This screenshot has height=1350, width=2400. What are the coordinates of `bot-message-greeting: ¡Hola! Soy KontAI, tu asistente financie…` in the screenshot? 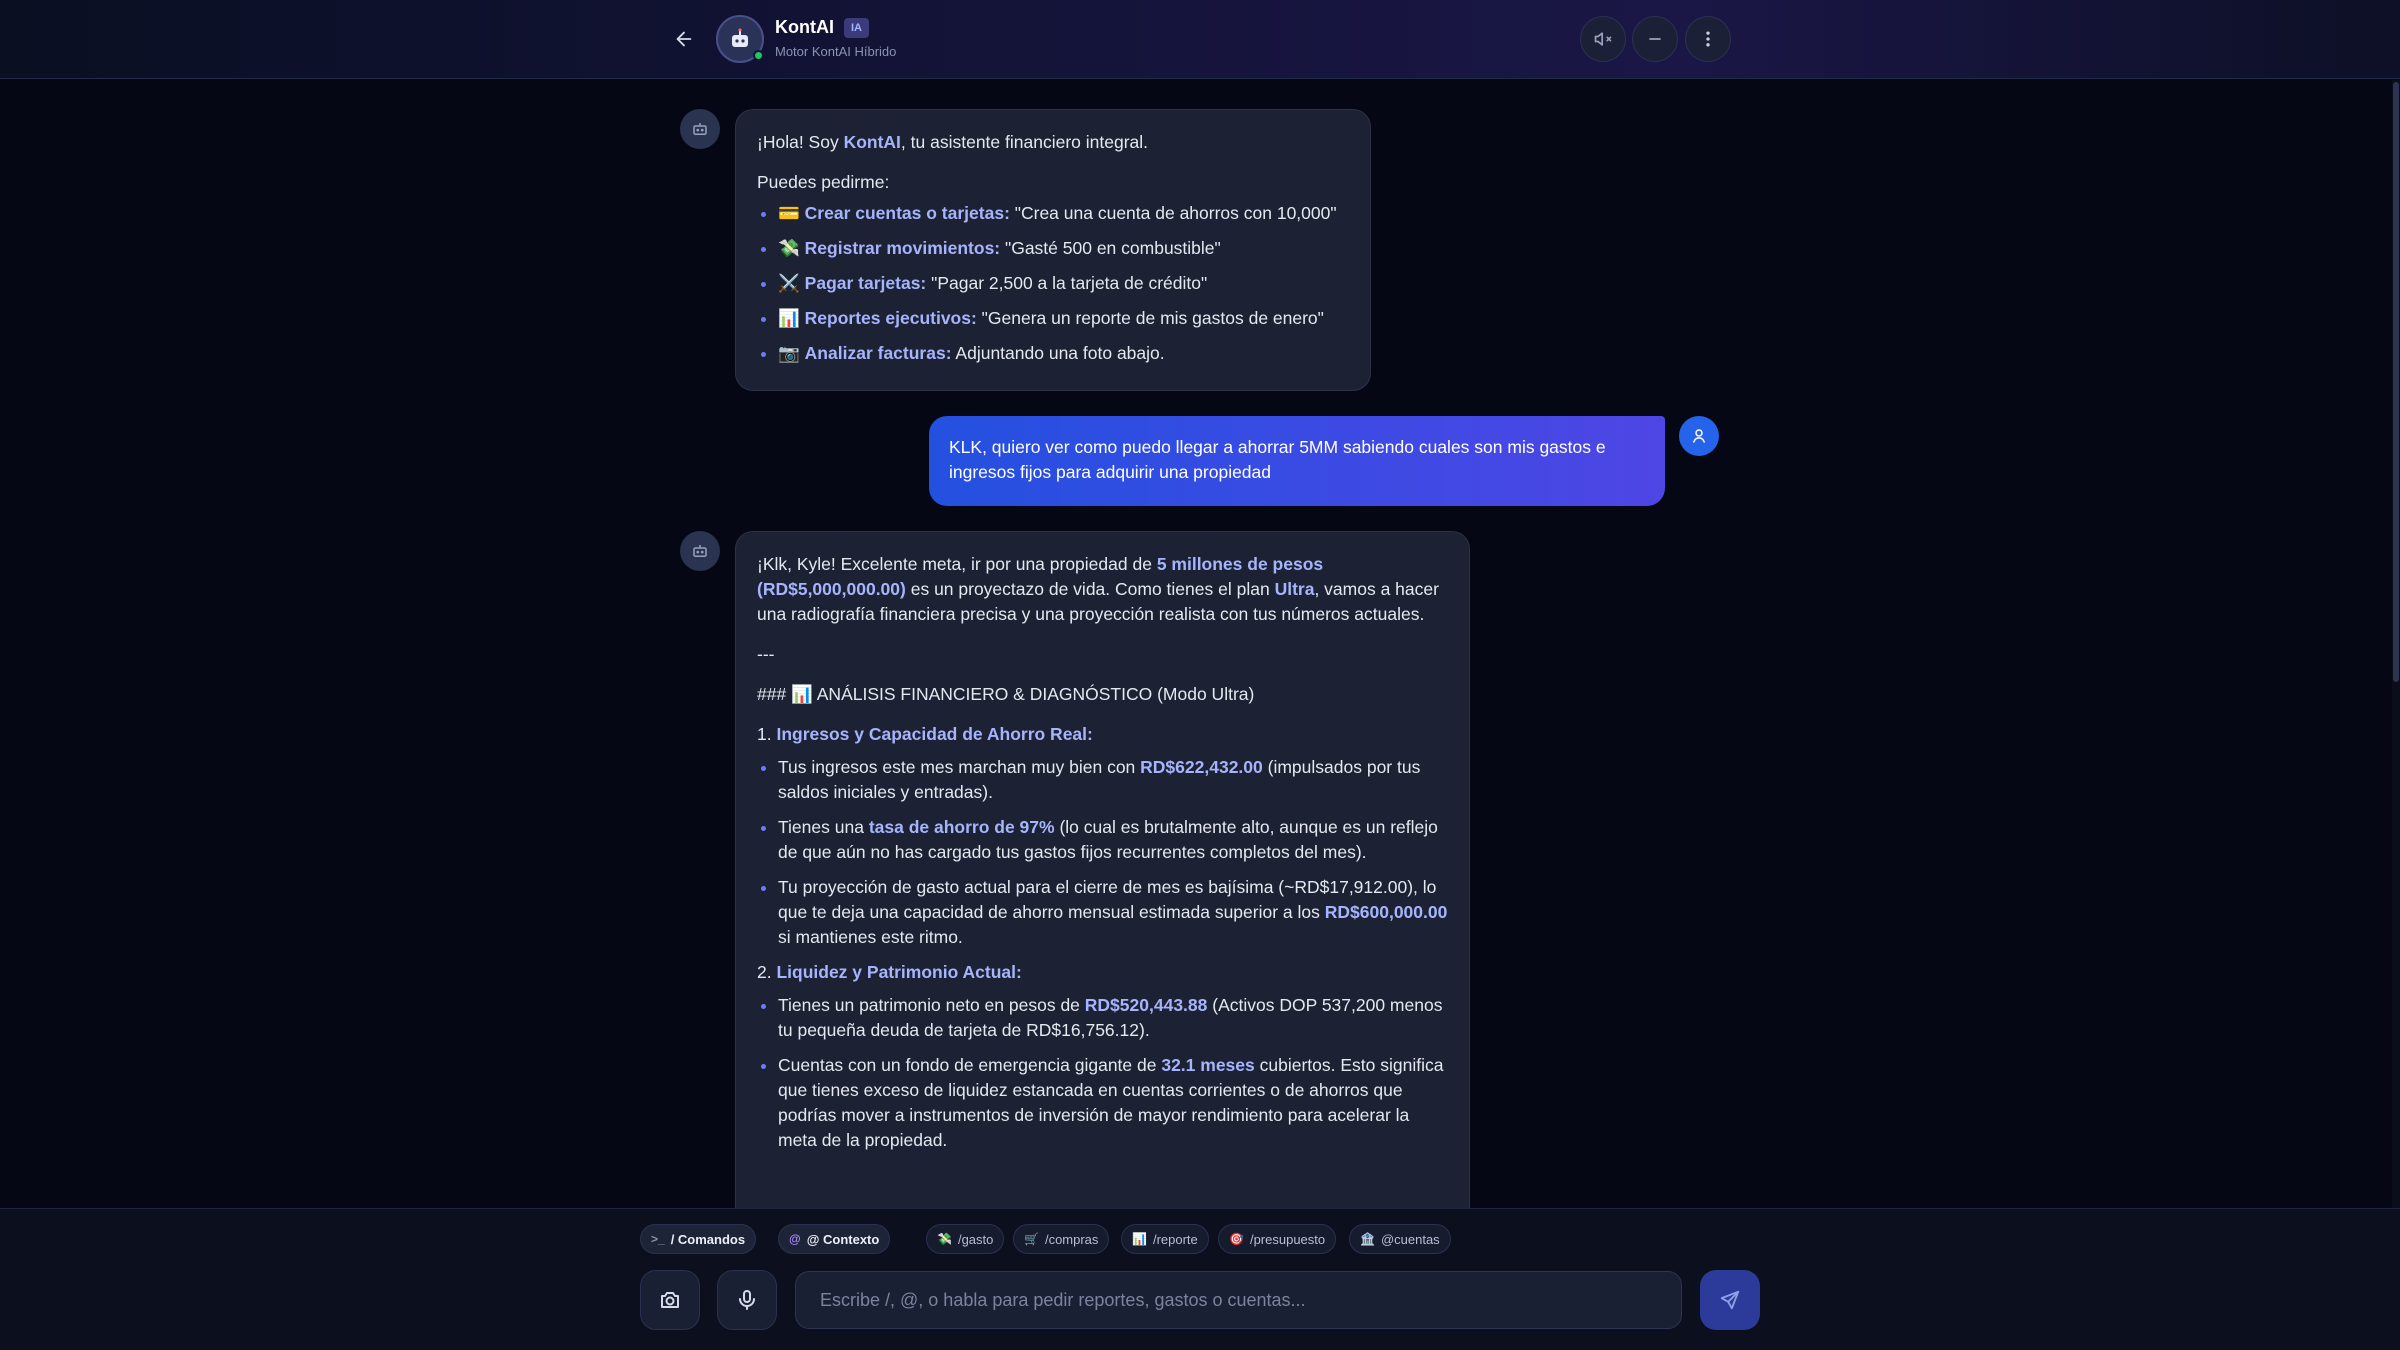 It's located at (1053, 250).